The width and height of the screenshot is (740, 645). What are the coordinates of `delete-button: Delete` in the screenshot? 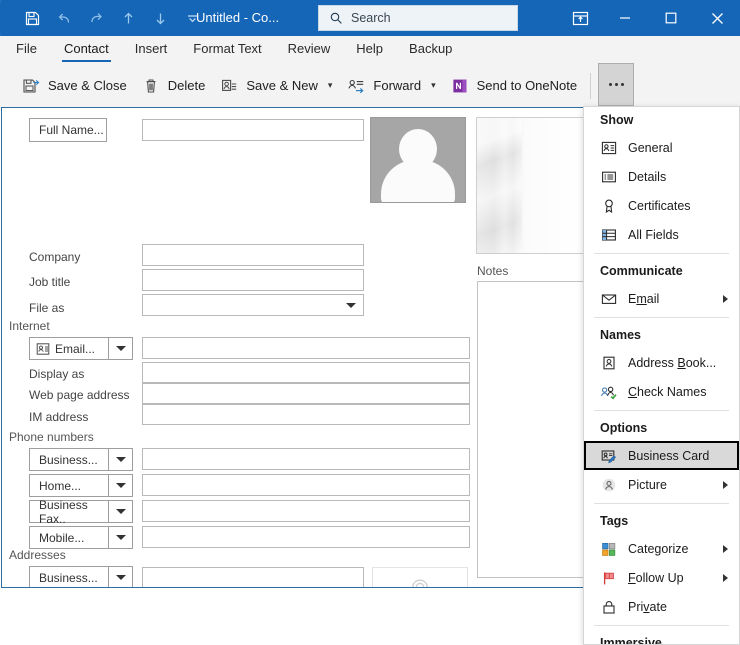 It's located at (173, 86).